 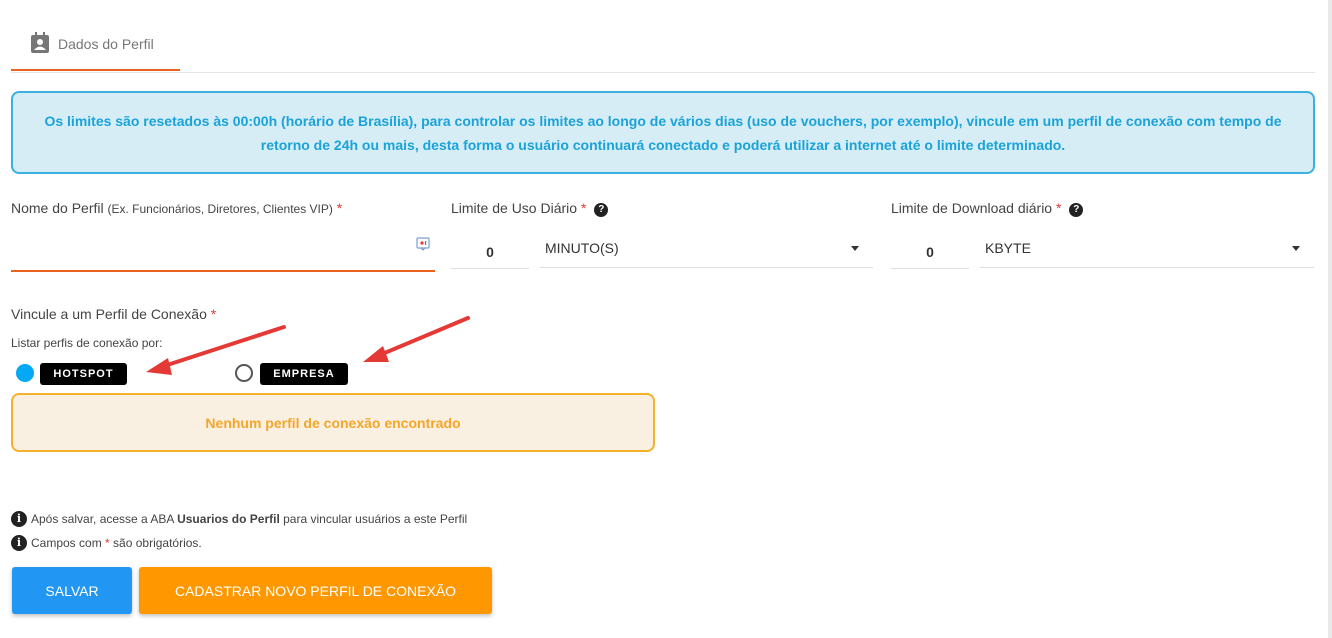 I want to click on list-by-label: Listar perfis de conexão por:, so click(x=87, y=343).